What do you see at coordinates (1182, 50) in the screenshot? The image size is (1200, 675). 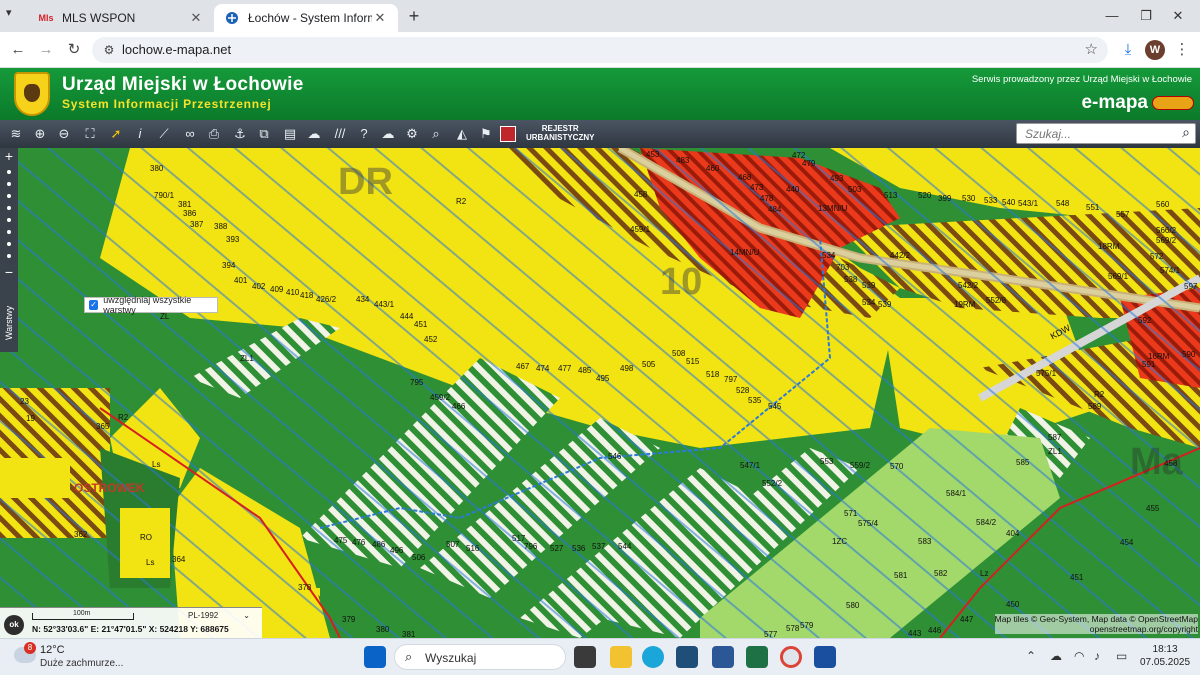 I see `menu-kebab-icon: ⋮` at bounding box center [1182, 50].